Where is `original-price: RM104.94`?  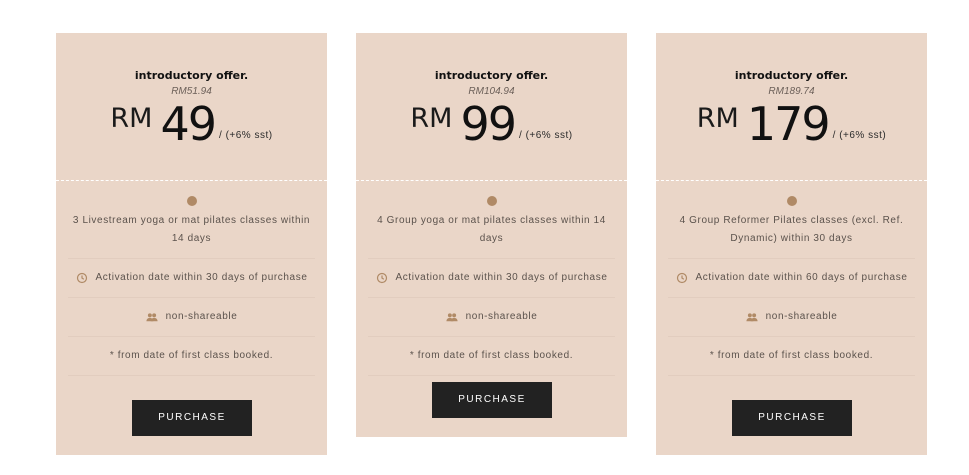
original-price: RM104.94 is located at coordinates (491, 91).